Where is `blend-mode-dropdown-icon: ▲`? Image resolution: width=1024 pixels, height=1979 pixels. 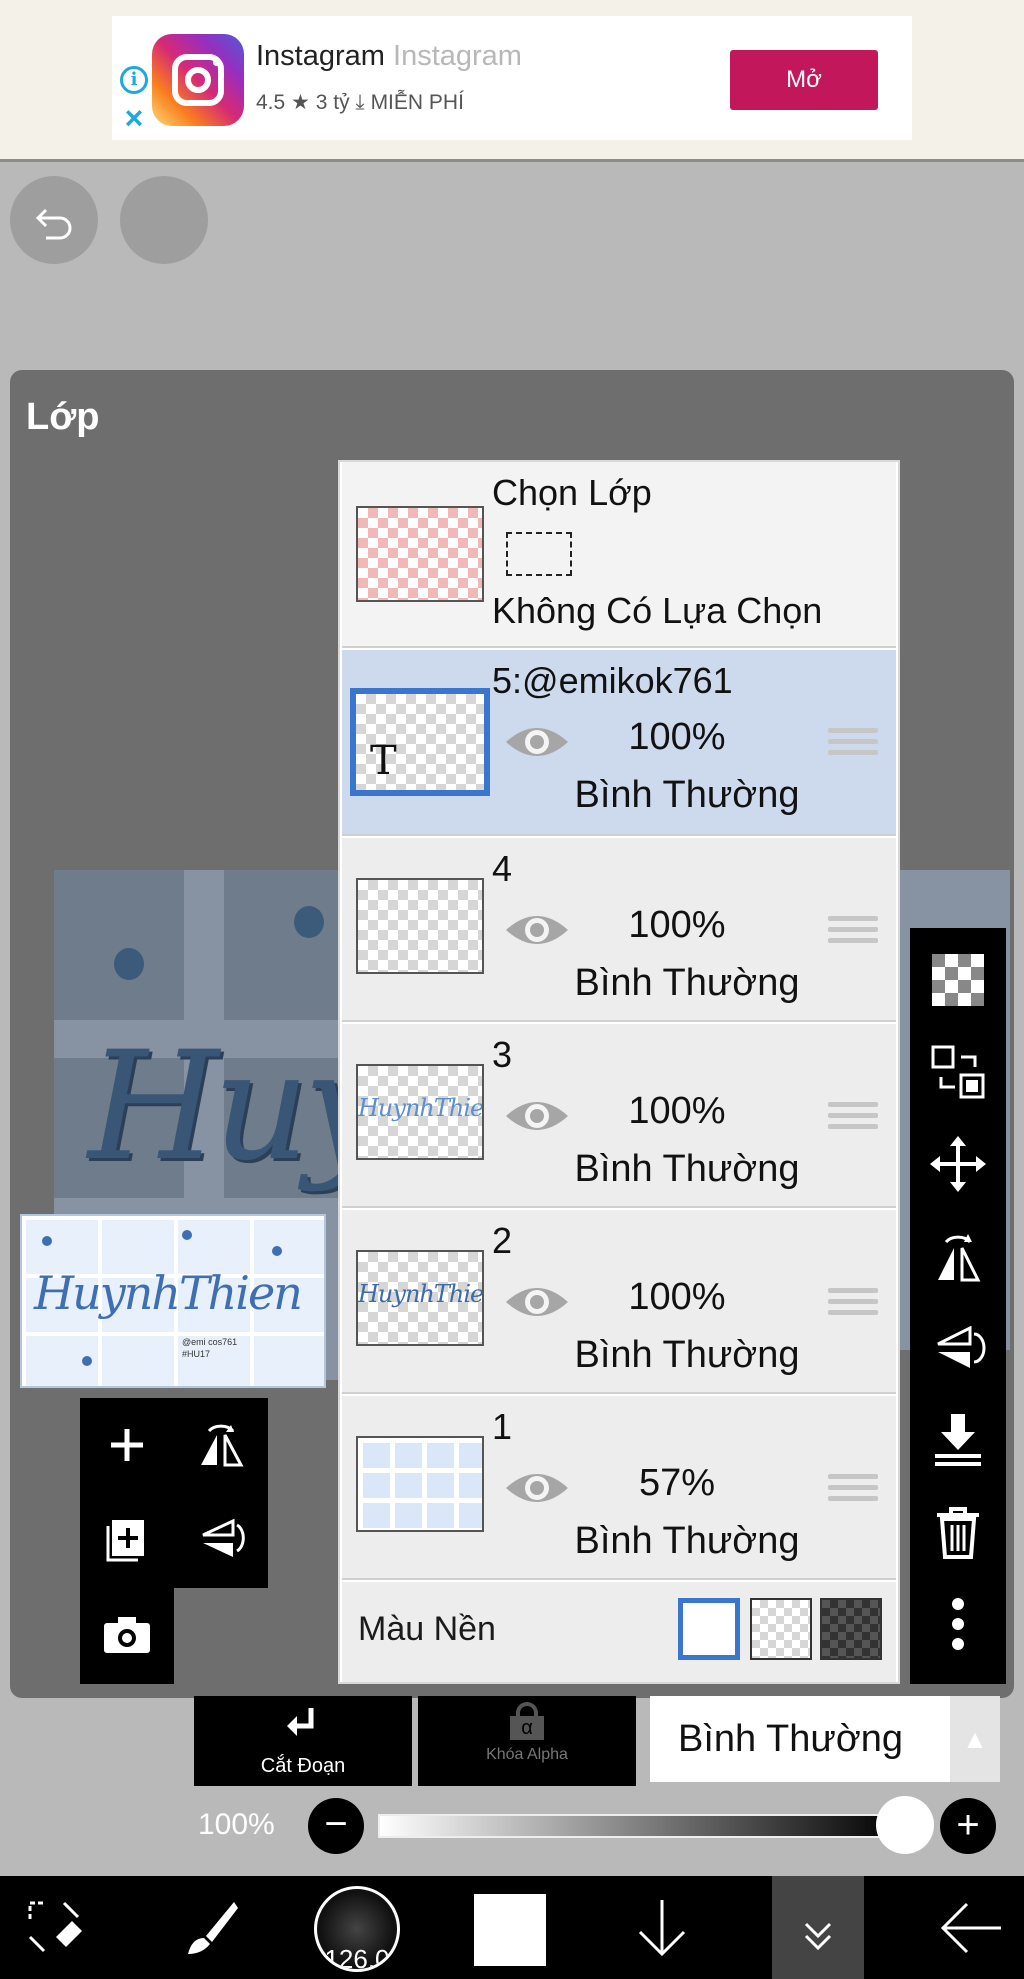
blend-mode-dropdown-icon: ▲ is located at coordinates (975, 1739).